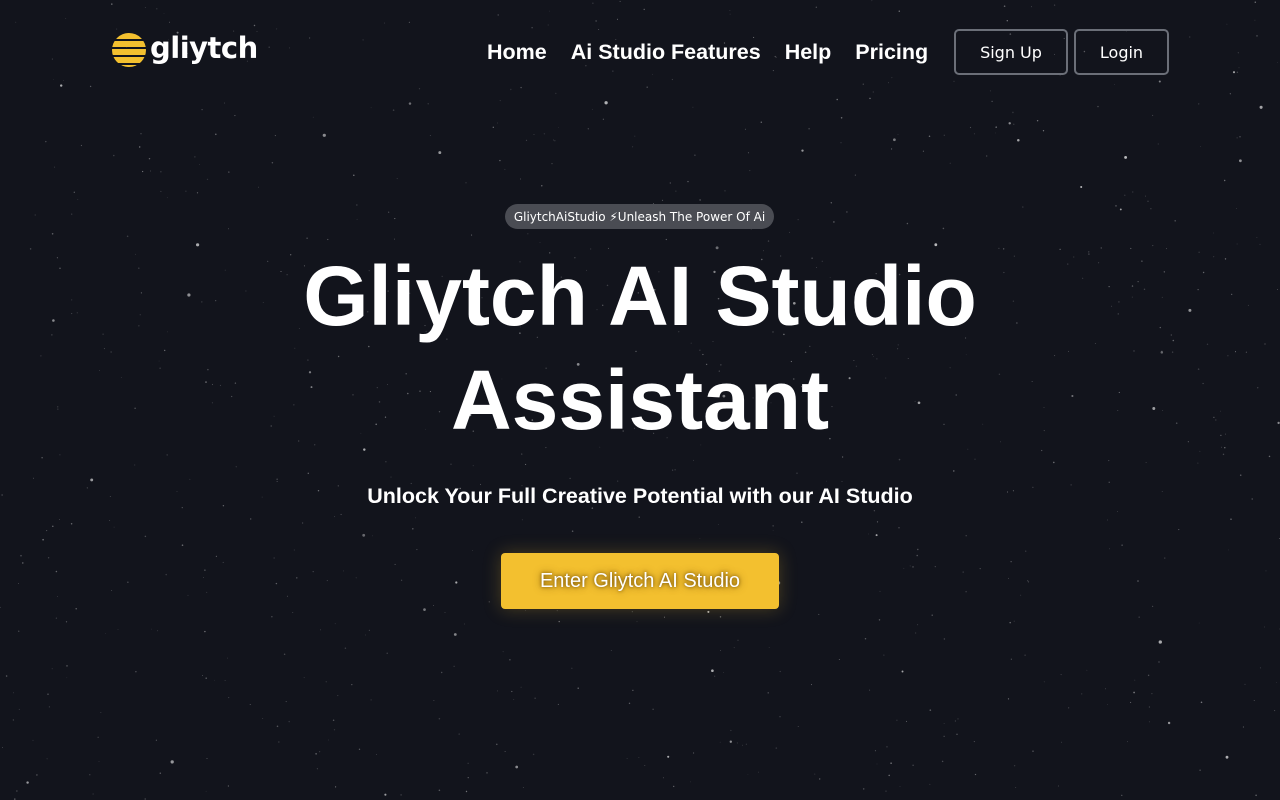 This screenshot has width=1280, height=800. What do you see at coordinates (640, 296) in the screenshot?
I see `hero-title-line-1: Gliytch AI Studio` at bounding box center [640, 296].